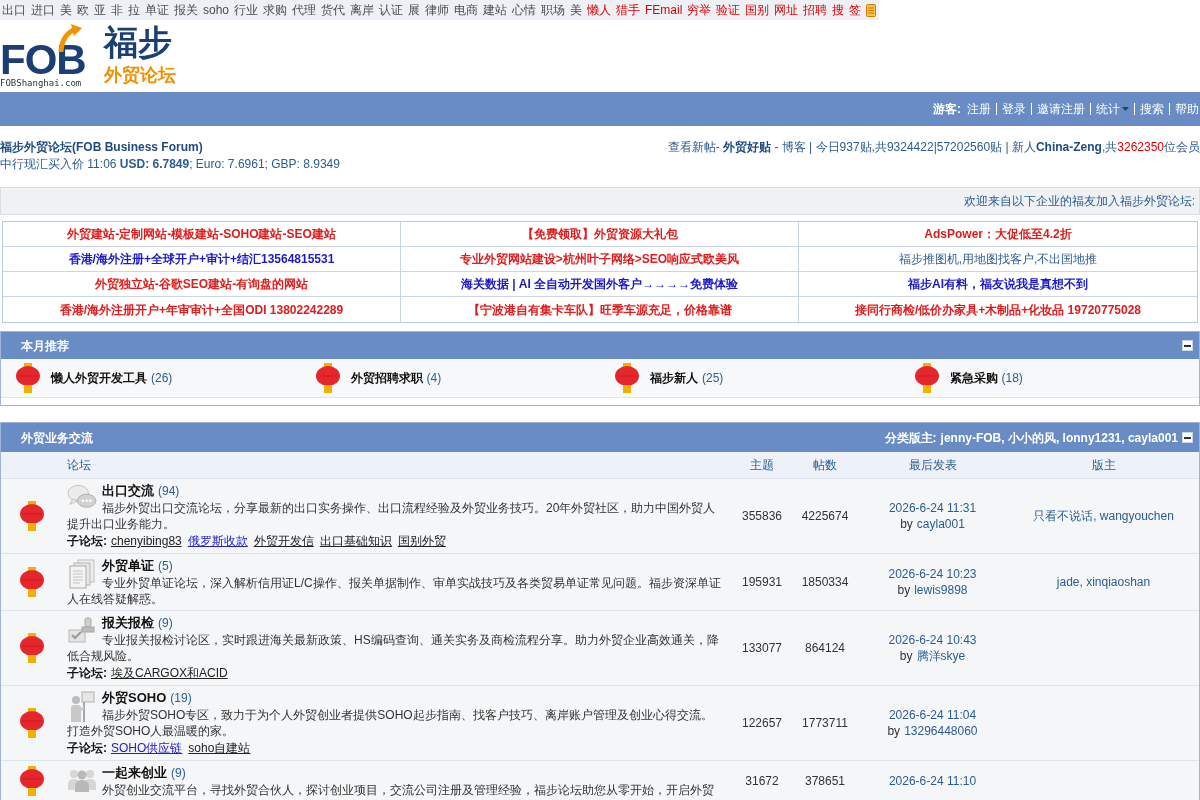 Image resolution: width=1200 pixels, height=800 pixels. Describe the element at coordinates (728, 10) in the screenshot. I see `nav-link: 验证` at that location.